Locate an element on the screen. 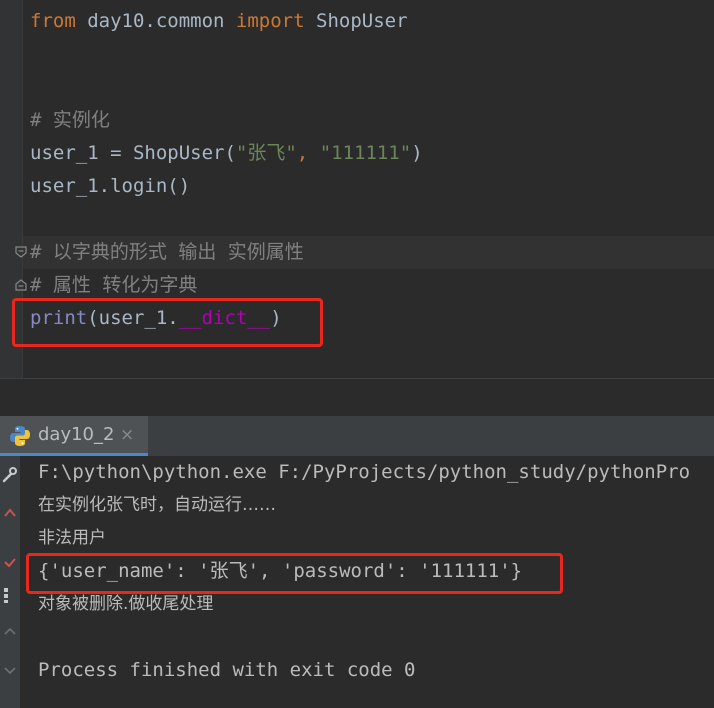 Image resolution: width=714 pixels, height=708 pixels. code-line-comment-dict: # 以字典的形式 输出 实例属性 is located at coordinates (167, 252).